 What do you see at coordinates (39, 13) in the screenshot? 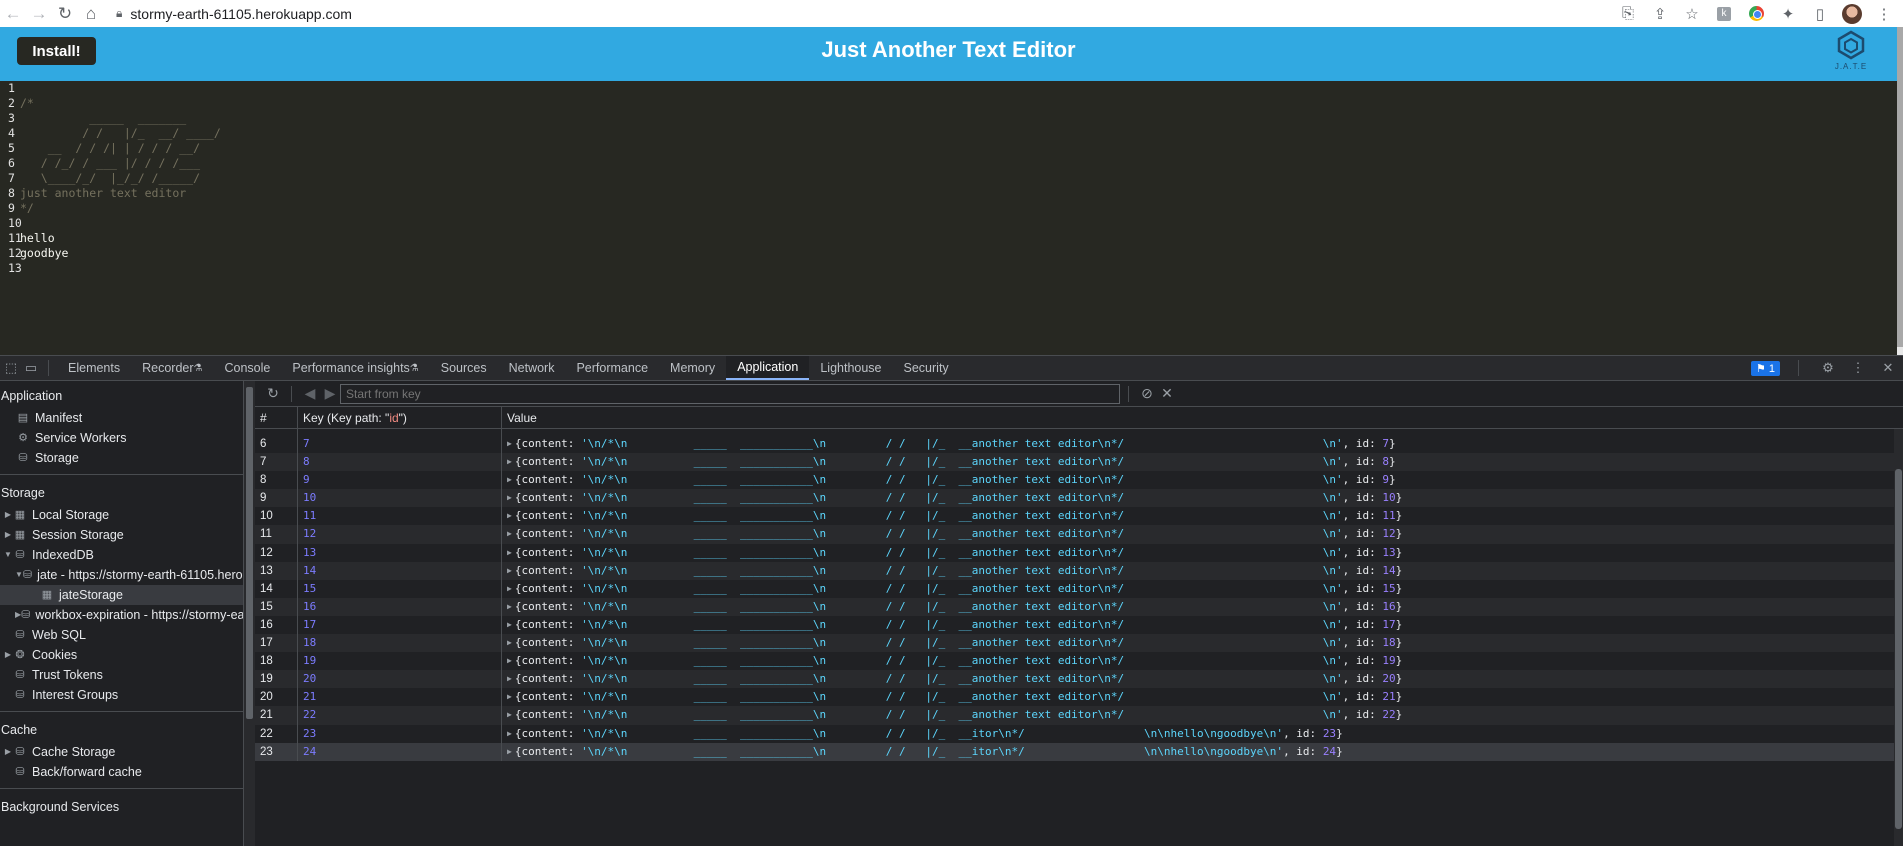
I see `forward-arrow-icon: →` at bounding box center [39, 13].